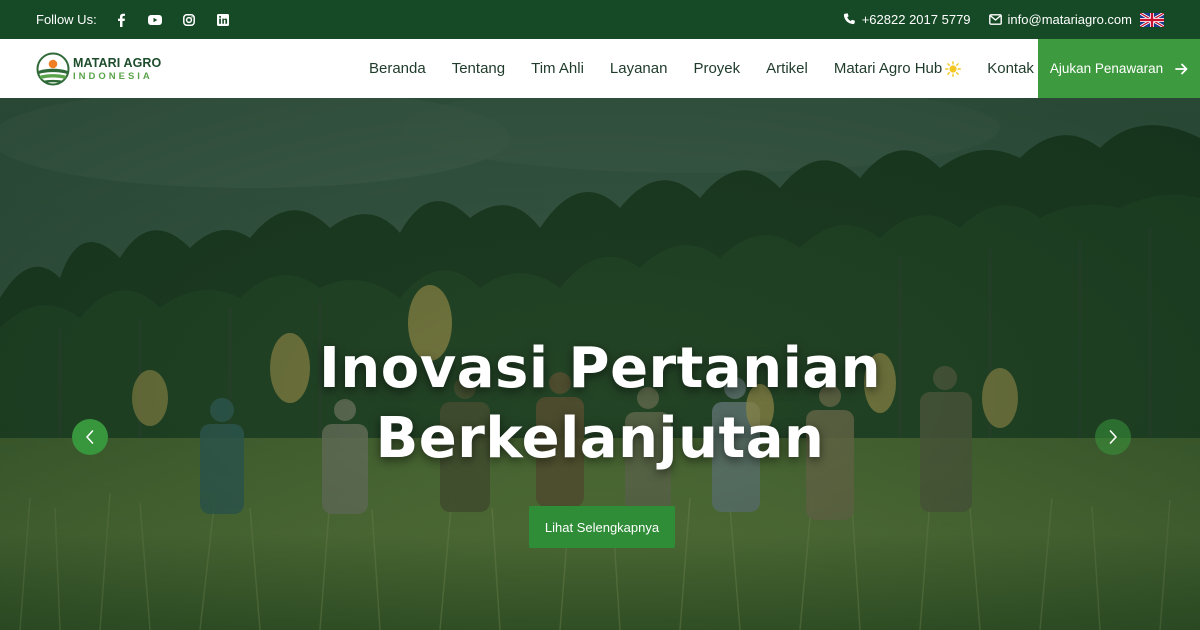 This screenshot has width=1200, height=630. I want to click on instagram-icon, so click(189, 20).